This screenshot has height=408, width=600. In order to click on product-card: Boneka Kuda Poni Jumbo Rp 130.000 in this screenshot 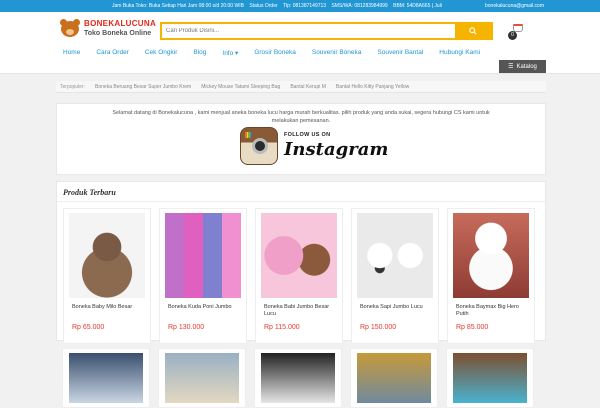, I will do `click(203, 276)`.